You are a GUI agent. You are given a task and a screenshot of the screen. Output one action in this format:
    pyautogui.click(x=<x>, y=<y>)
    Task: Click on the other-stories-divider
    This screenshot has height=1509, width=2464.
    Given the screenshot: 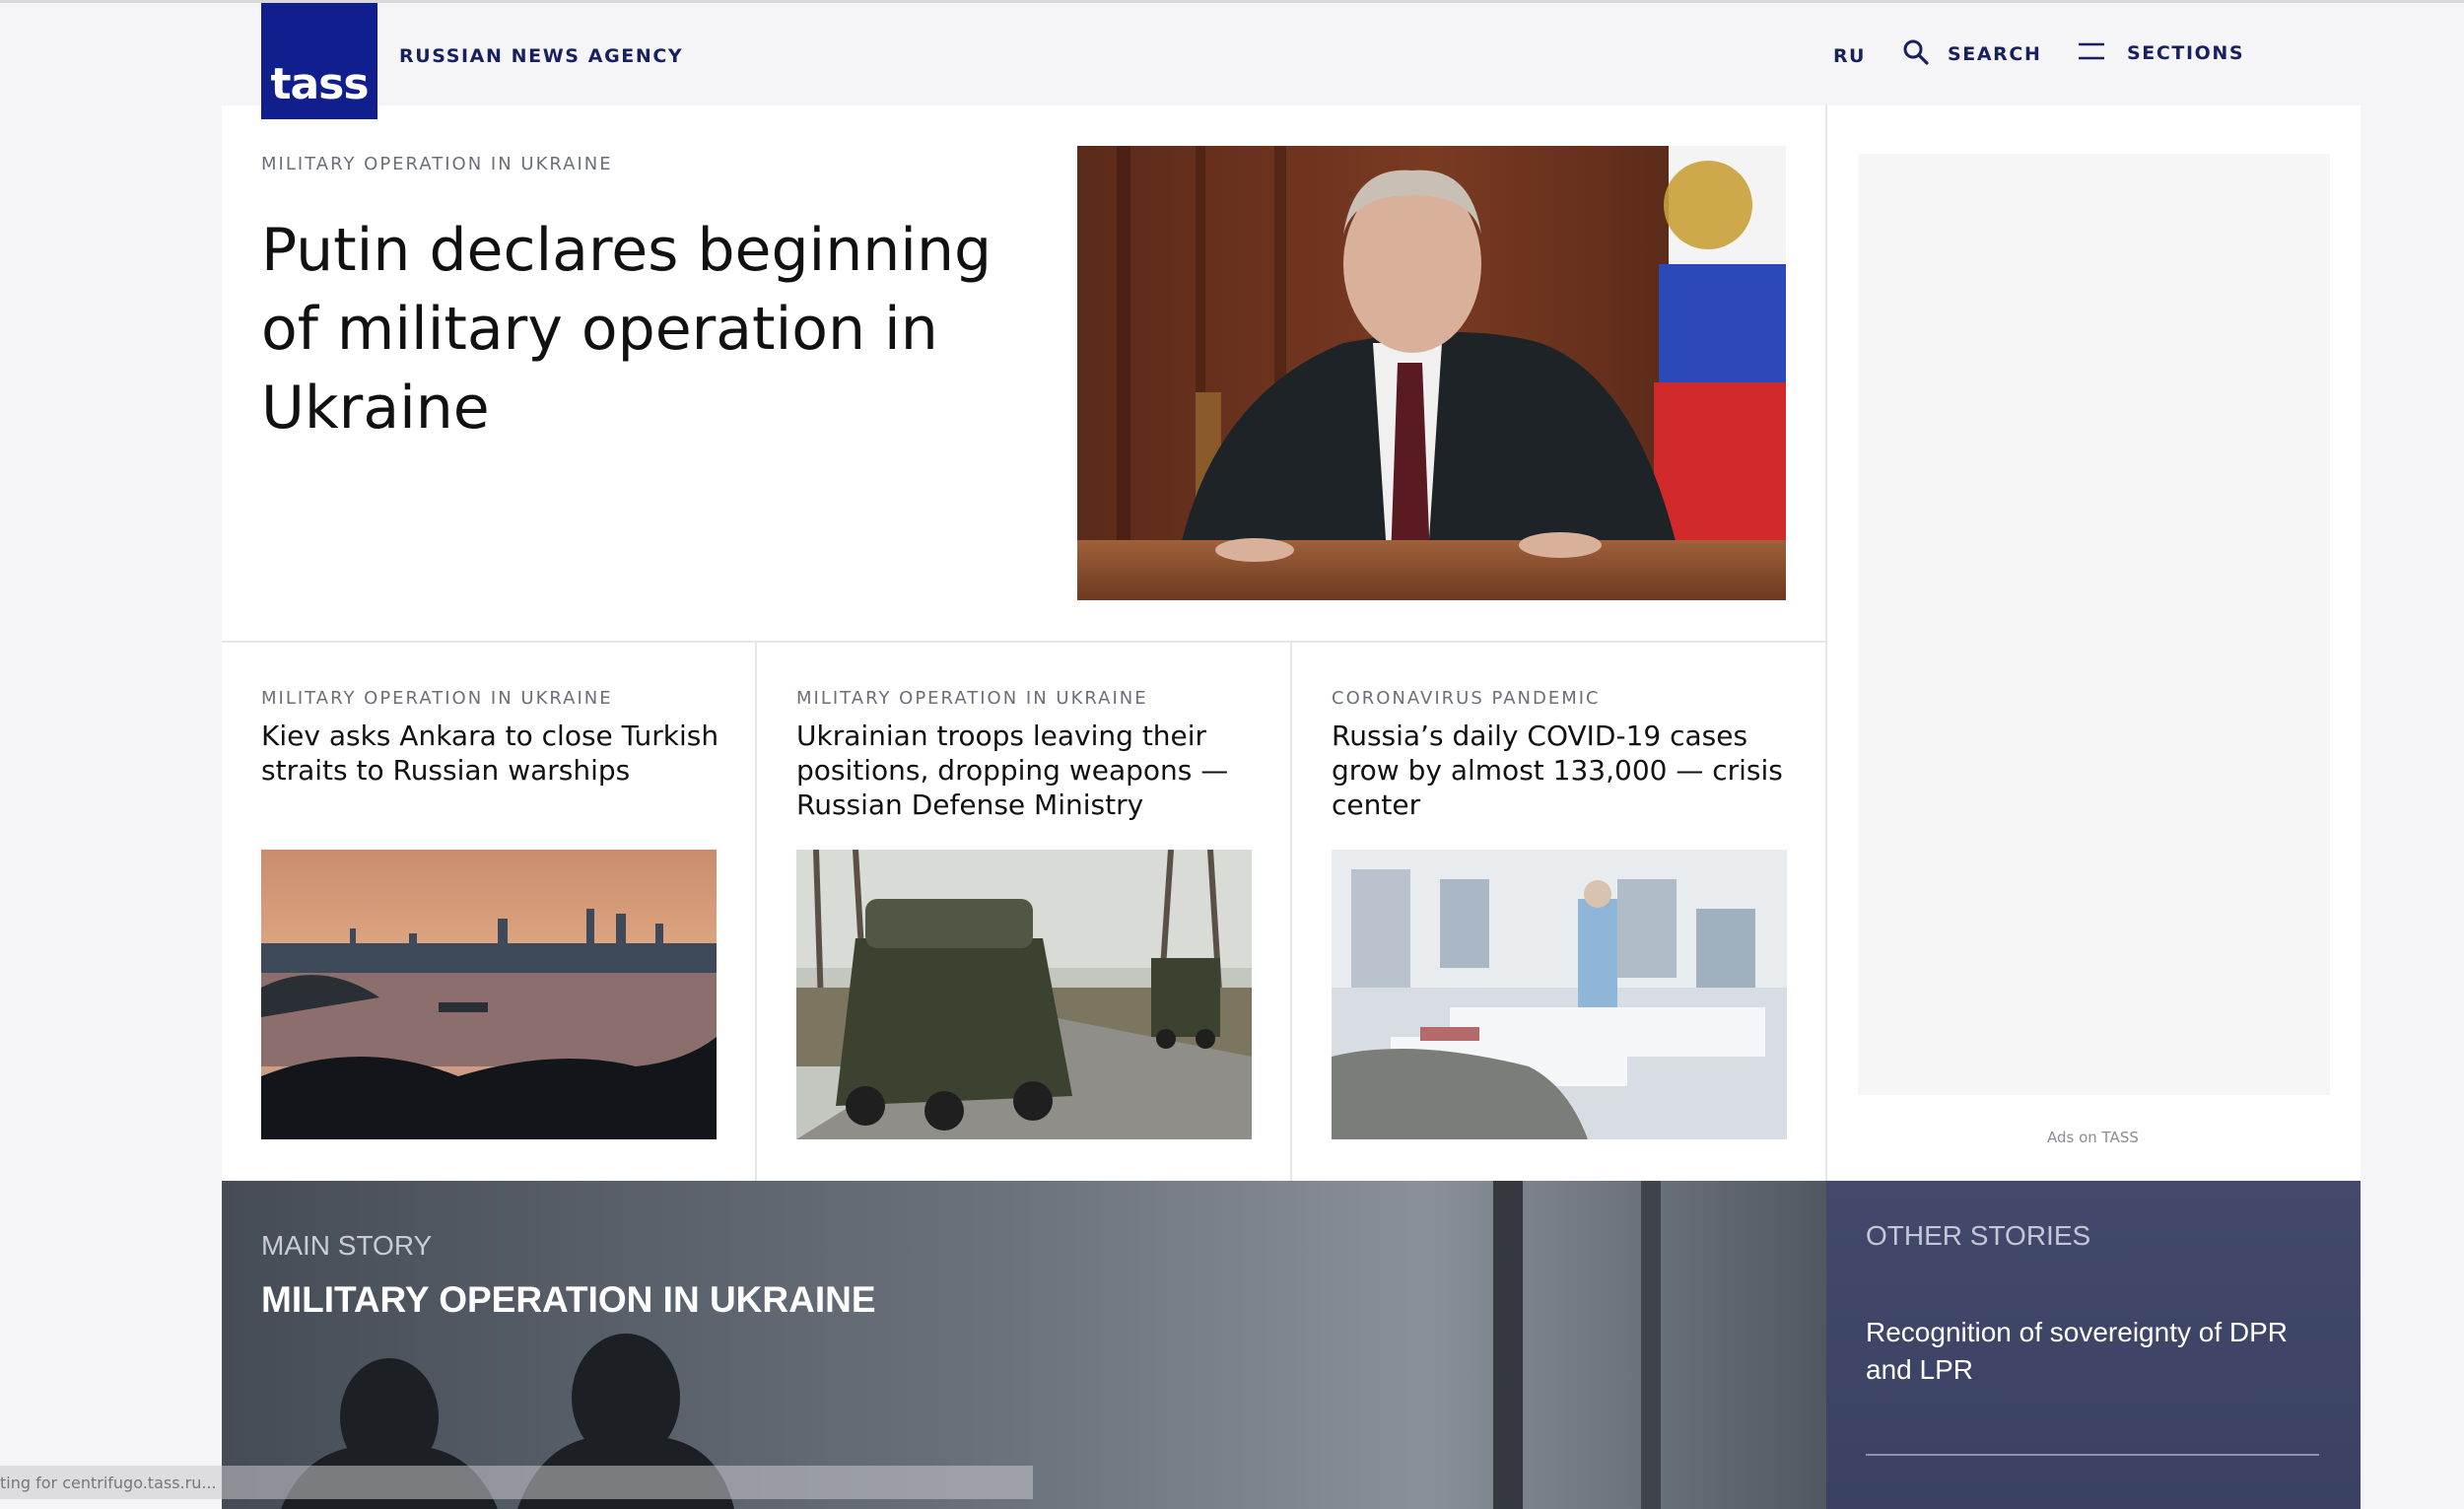 What is the action you would take?
    pyautogui.click(x=2092, y=1455)
    